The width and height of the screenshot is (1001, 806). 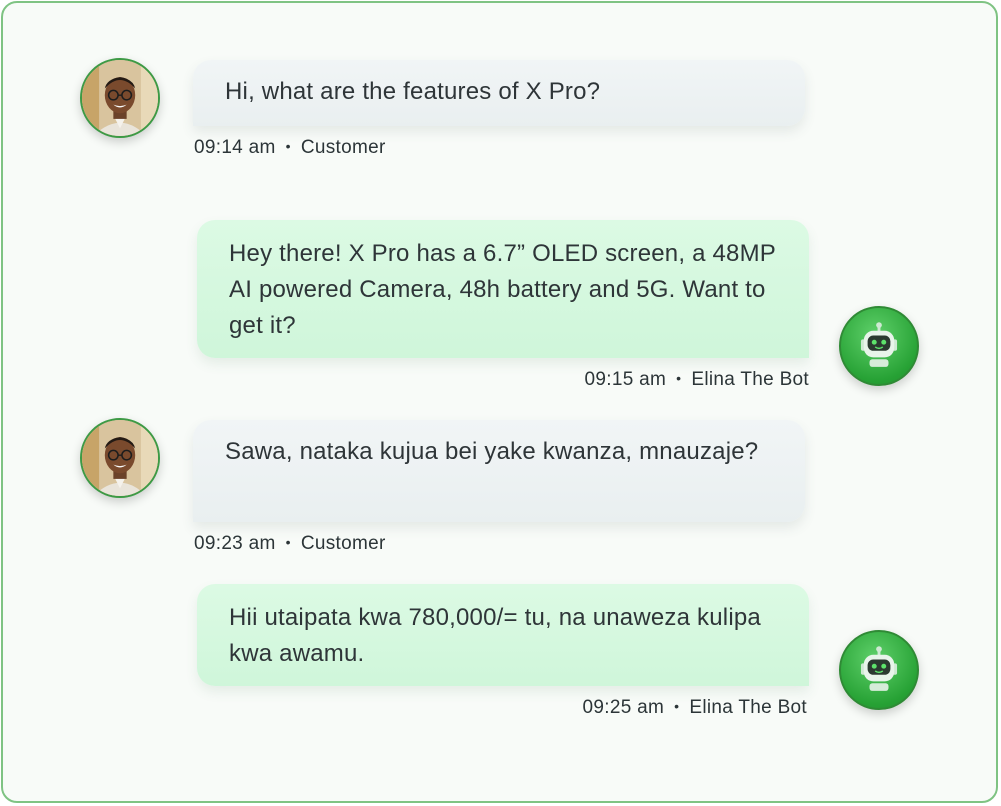 I want to click on customer-message-bubble: Hi, what are the features of X Pro?, so click(x=499, y=93).